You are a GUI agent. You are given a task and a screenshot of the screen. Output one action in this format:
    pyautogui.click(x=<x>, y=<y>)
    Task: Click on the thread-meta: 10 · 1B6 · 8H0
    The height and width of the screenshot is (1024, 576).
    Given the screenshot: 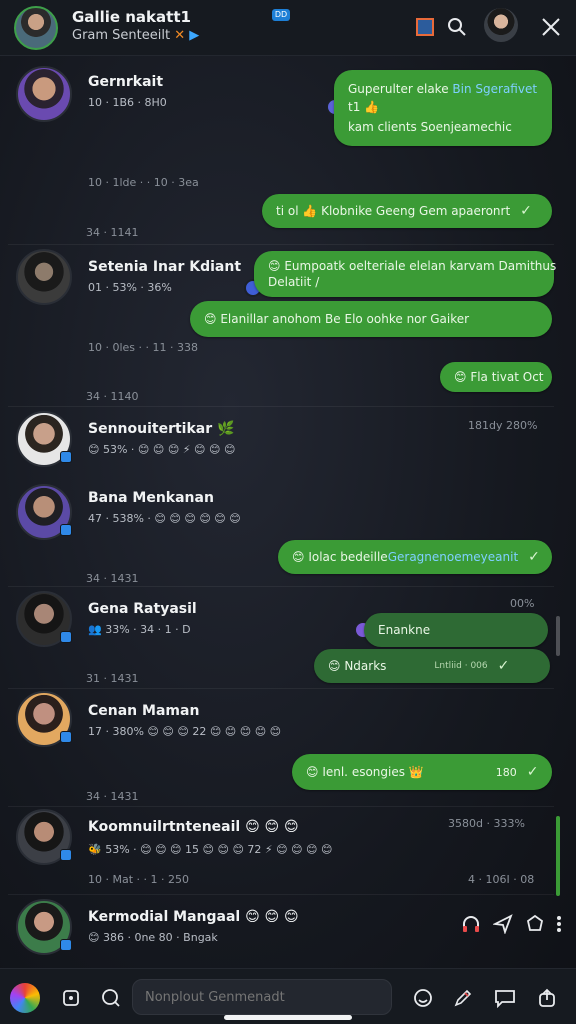 What is the action you would take?
    pyautogui.click(x=127, y=102)
    